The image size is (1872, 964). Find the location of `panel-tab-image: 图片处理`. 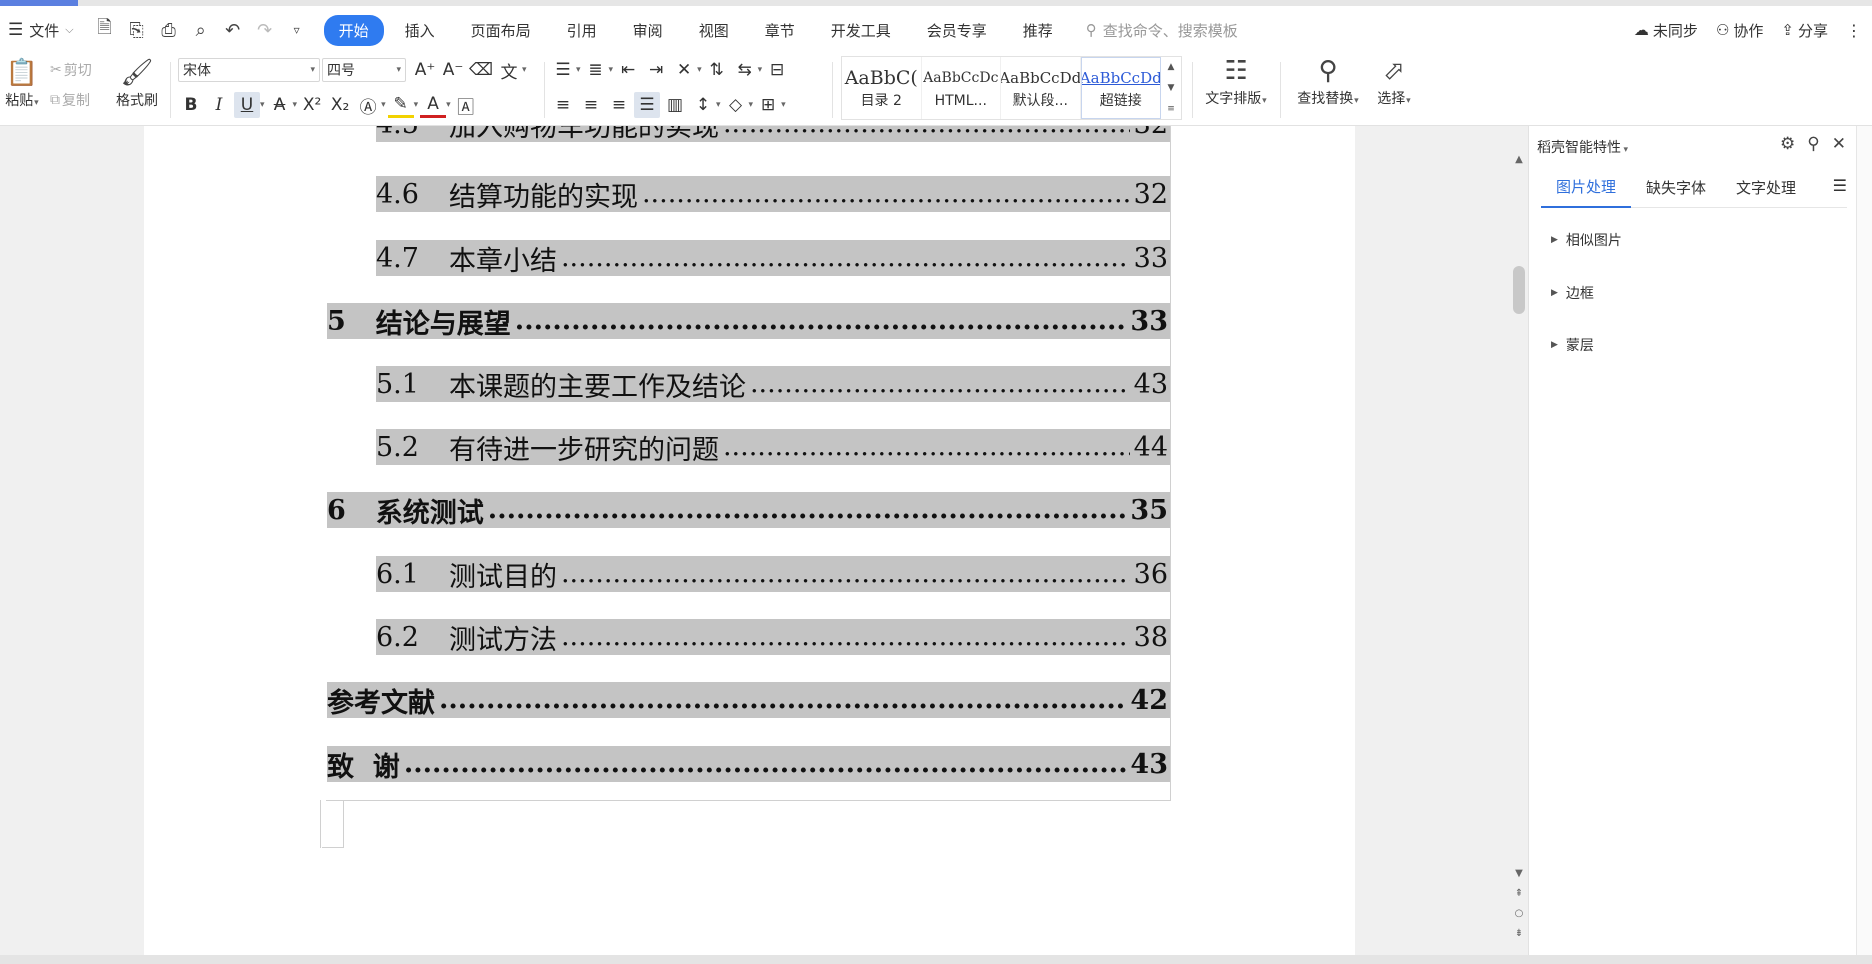

panel-tab-image: 图片处理 is located at coordinates (1586, 188).